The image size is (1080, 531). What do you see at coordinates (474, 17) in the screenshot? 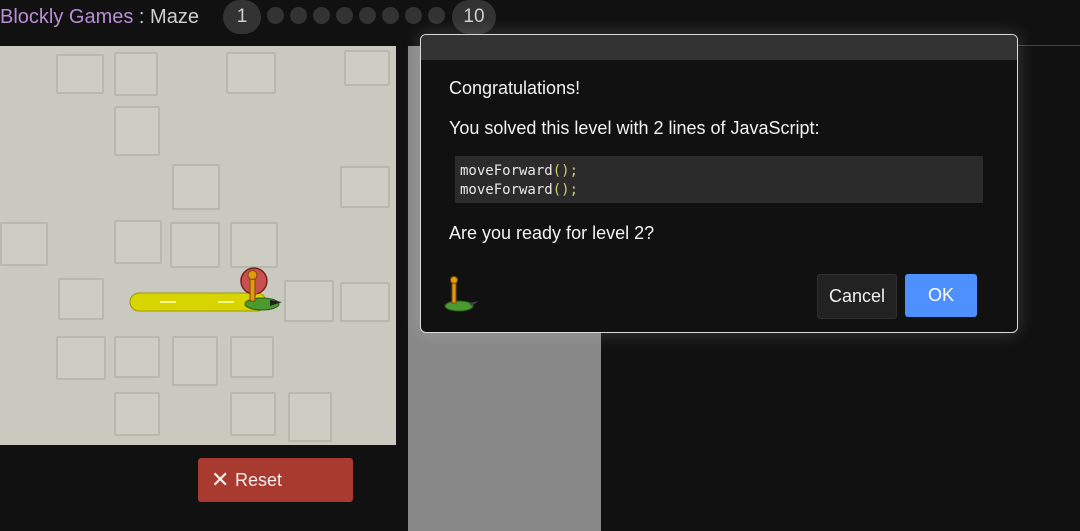
I see `level-10-link: 10` at bounding box center [474, 17].